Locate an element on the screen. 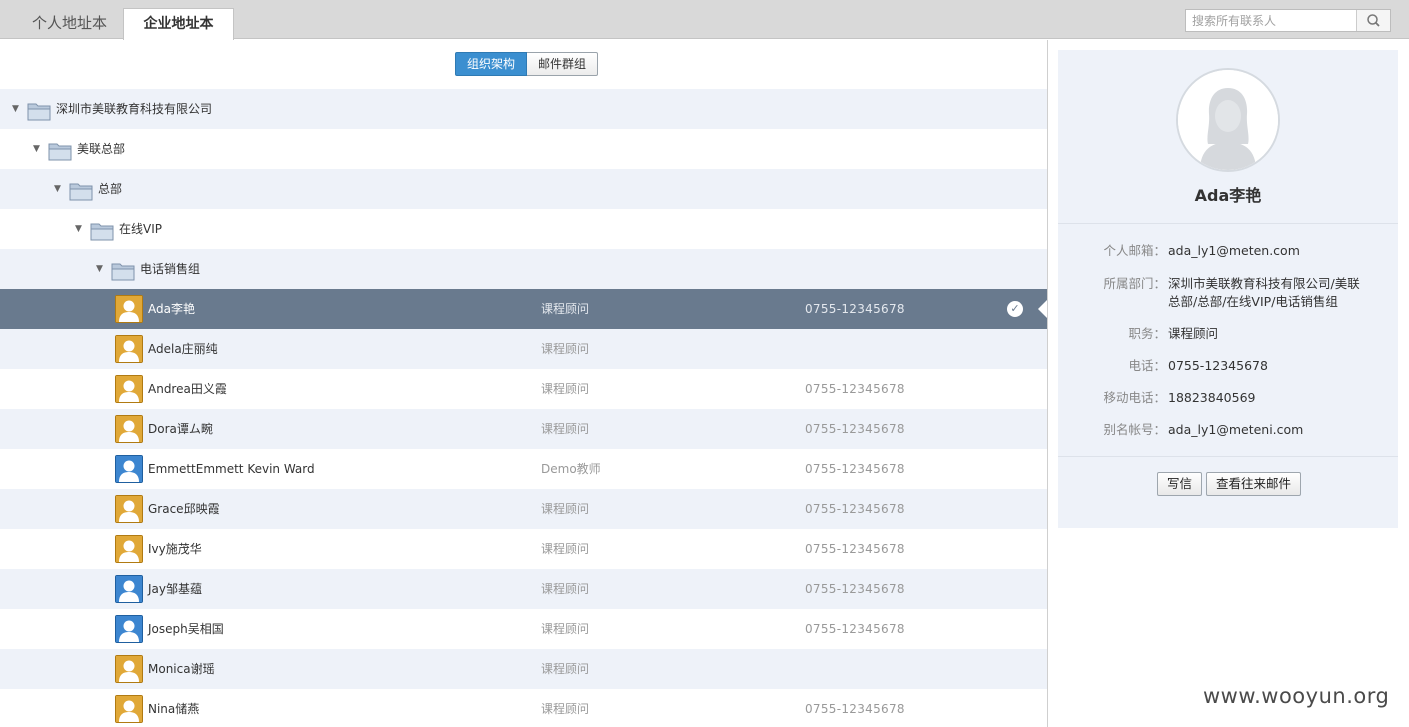 The height and width of the screenshot is (727, 1409). search-icon is located at coordinates (1373, 20).